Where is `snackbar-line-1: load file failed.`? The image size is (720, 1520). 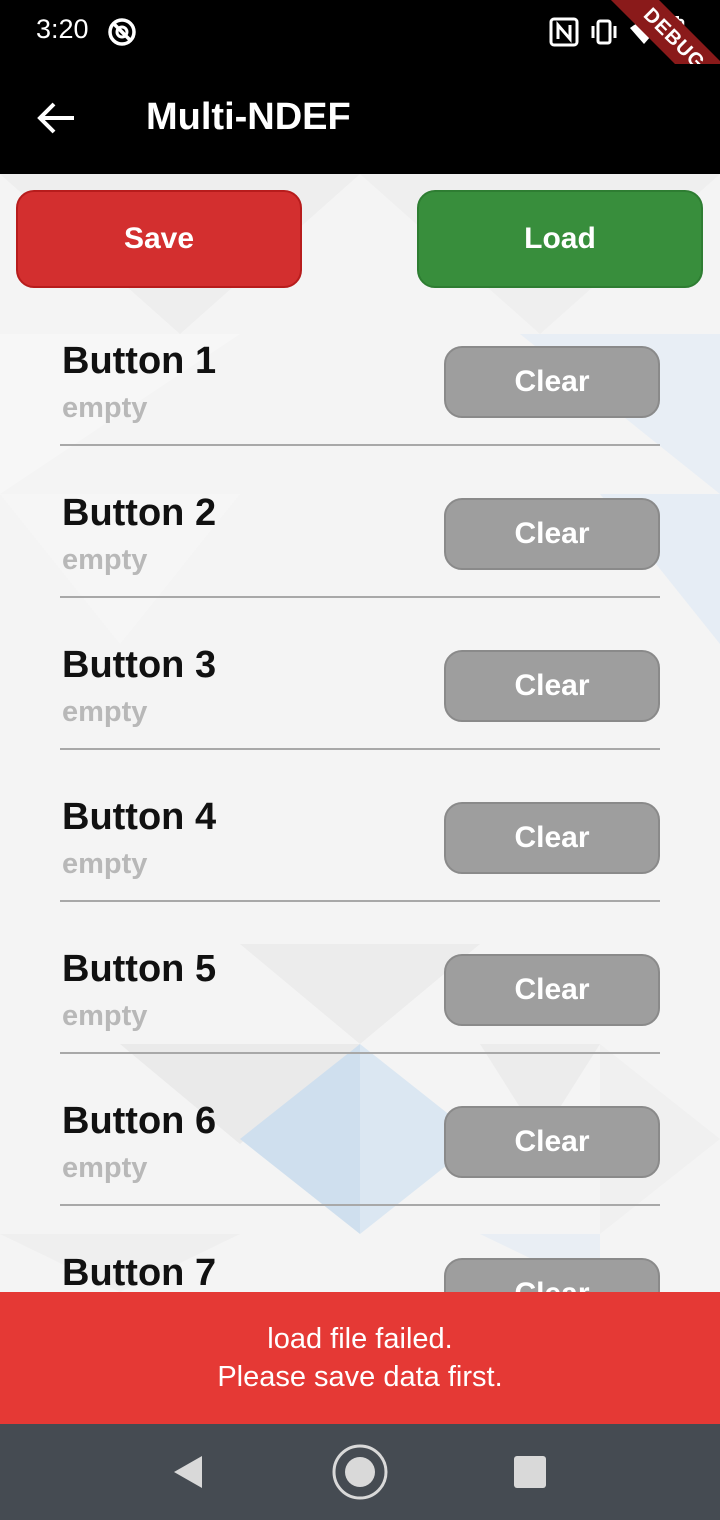
snackbar-line-1: load file failed. is located at coordinates (360, 1339).